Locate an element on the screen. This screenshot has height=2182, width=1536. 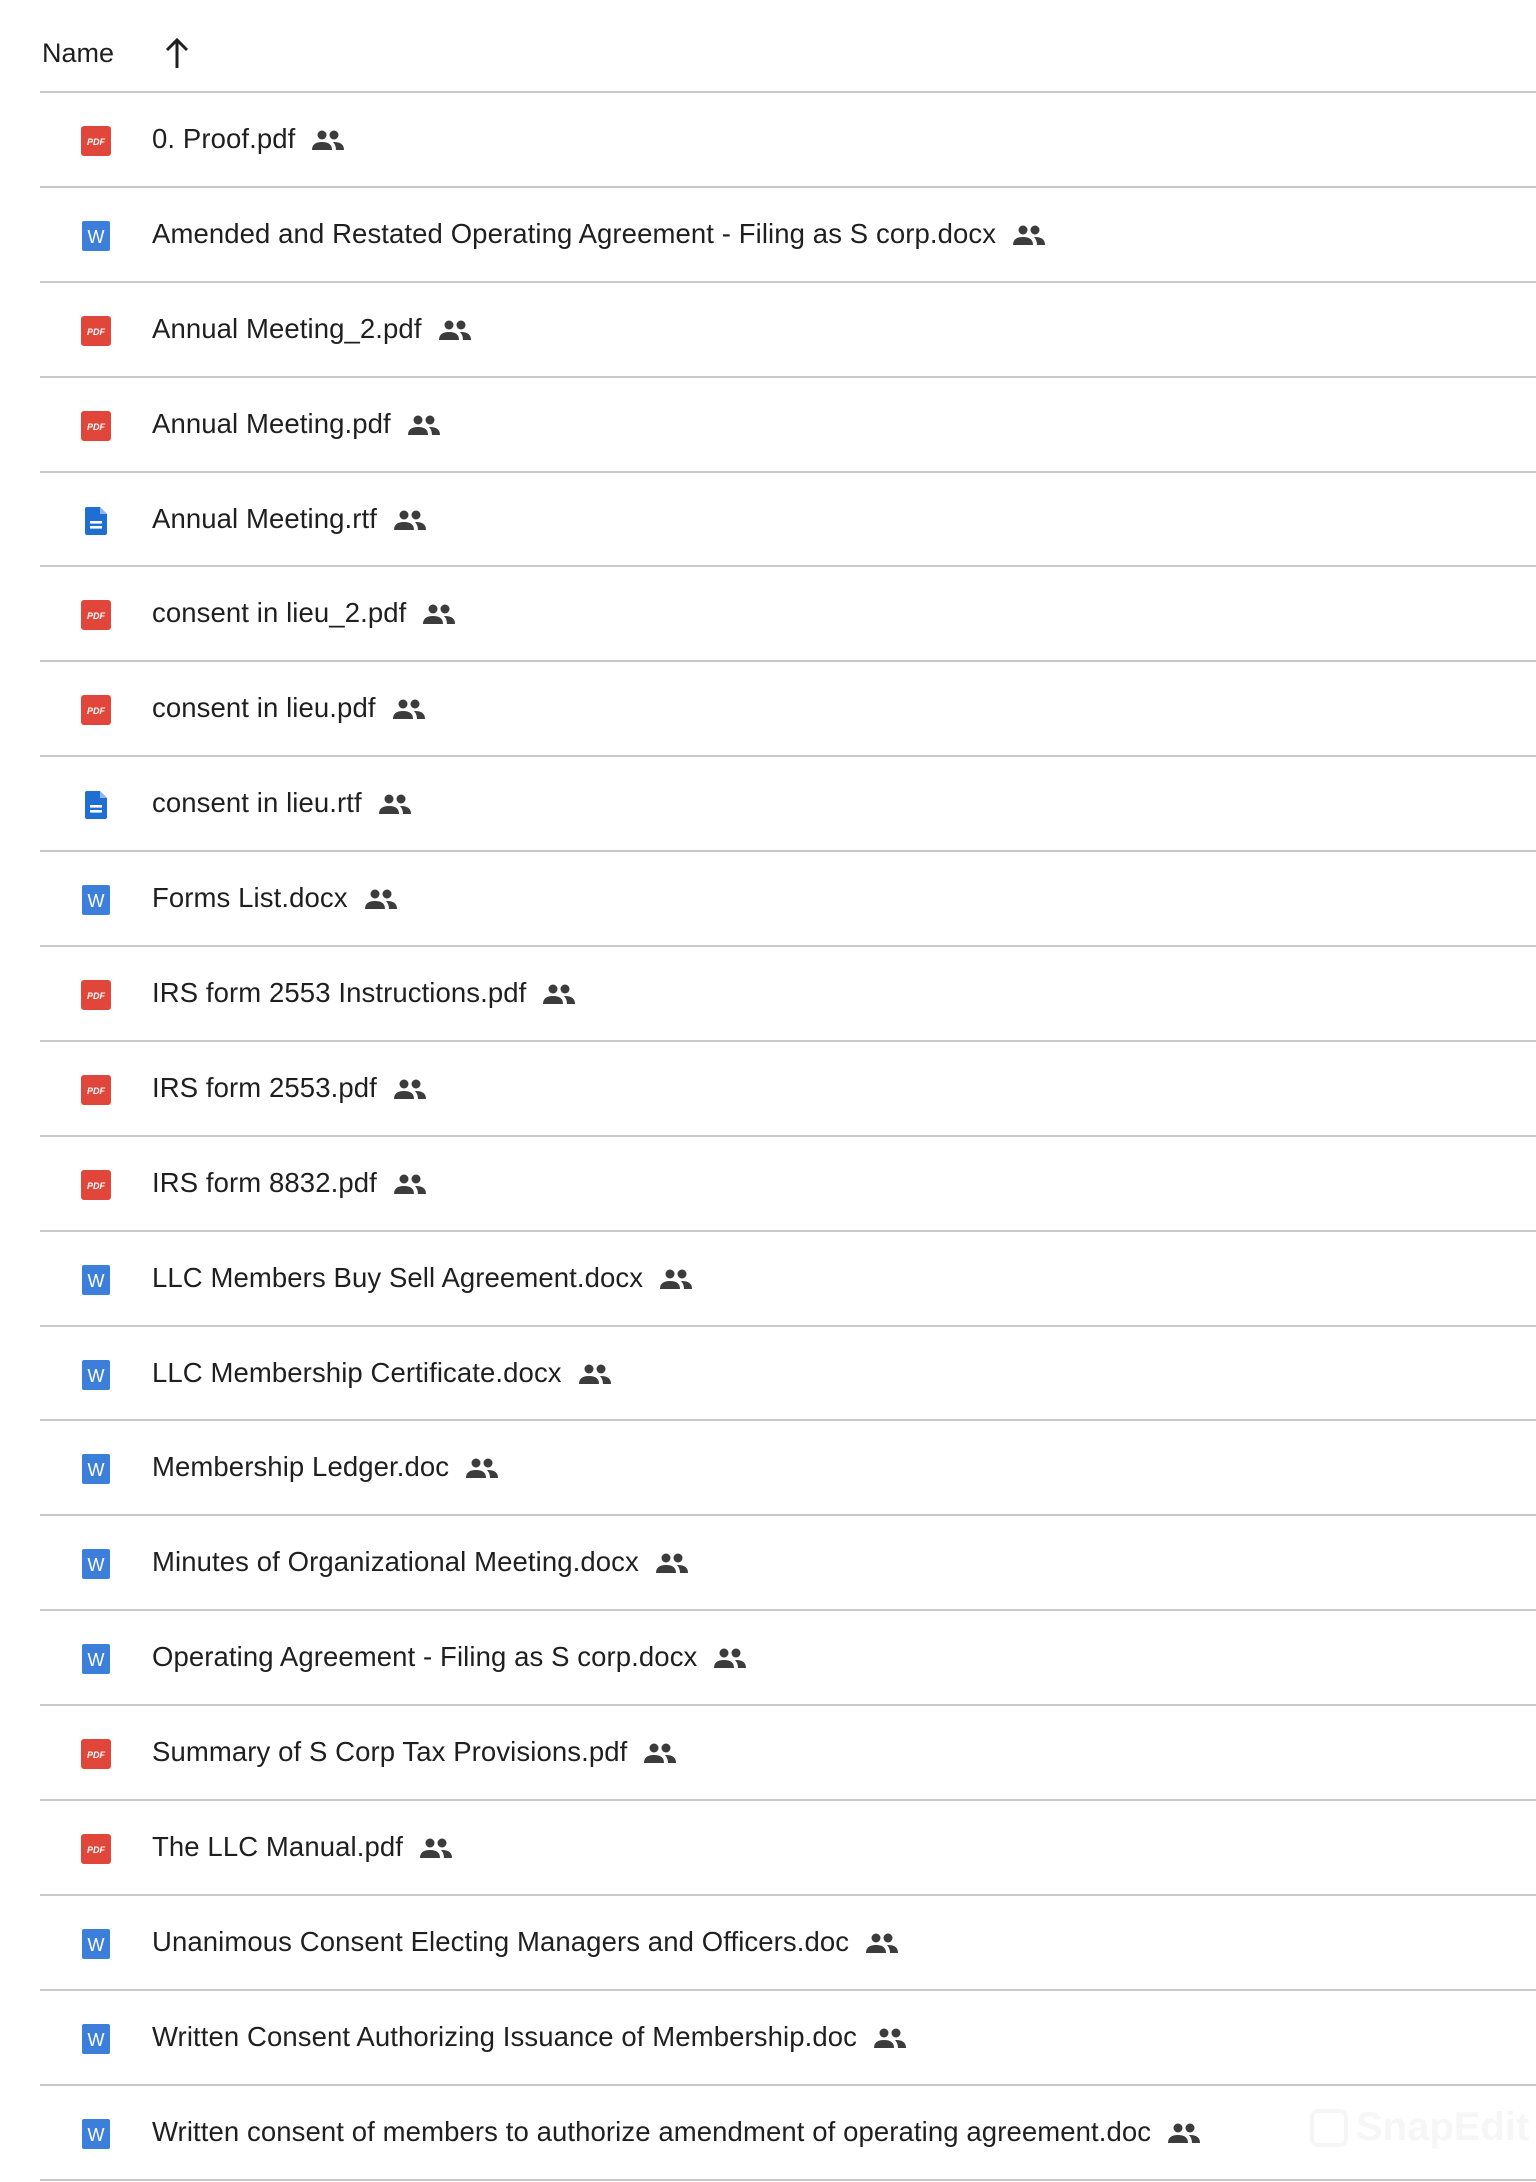
file-row: W Membership Ledger.doc is located at coordinates (788, 1469).